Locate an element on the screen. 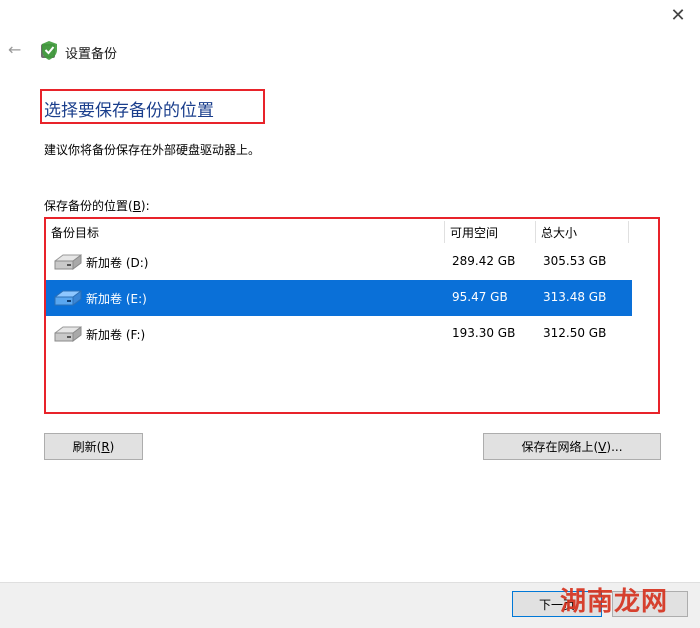  list-row-drive-d: 新加卷 (D:) 289.42 GB 305.53 GB is located at coordinates (339, 262).